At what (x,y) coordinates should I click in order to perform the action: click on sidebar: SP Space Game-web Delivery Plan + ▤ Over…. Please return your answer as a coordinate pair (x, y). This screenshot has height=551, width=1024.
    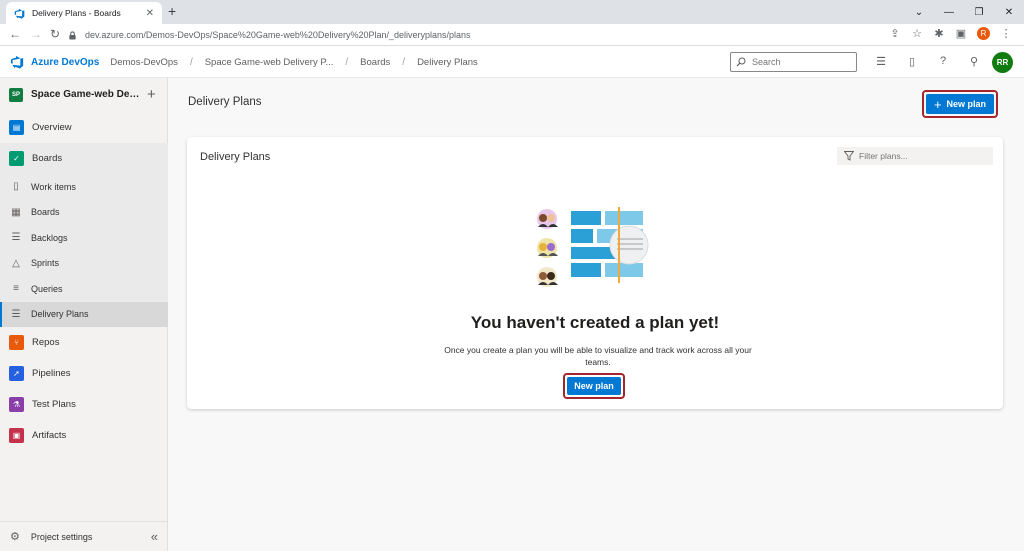
    Looking at the image, I should click on (84, 314).